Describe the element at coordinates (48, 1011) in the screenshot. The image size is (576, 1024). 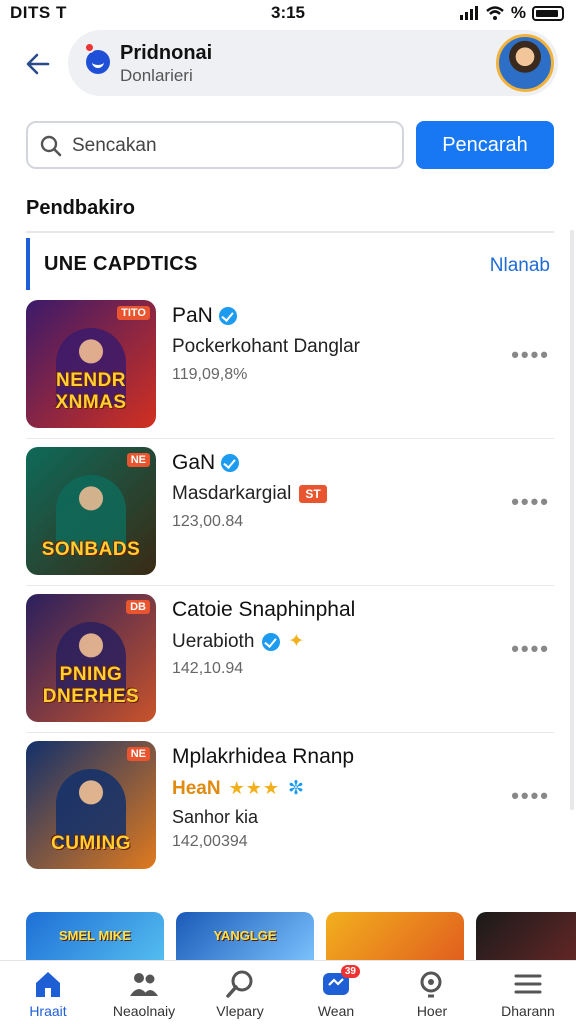
I see `nav-label: Hraait` at that location.